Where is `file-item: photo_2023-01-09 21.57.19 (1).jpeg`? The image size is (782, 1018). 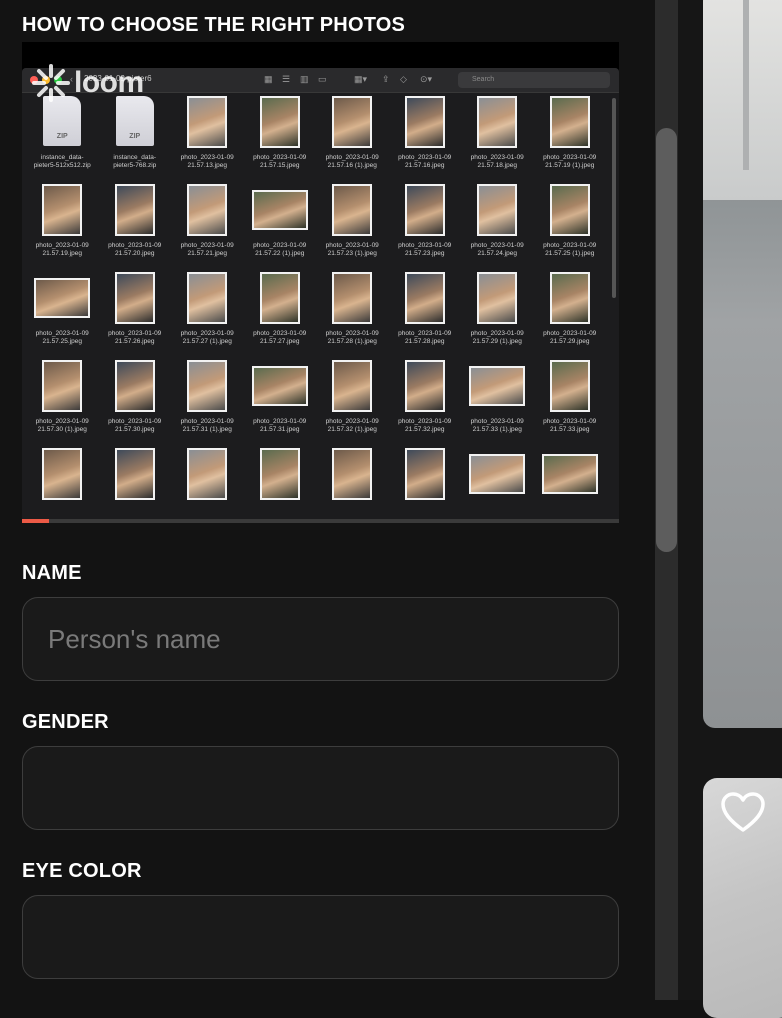
file-item: photo_2023-01-09 21.57.19 (1).jpeg is located at coordinates (570, 138).